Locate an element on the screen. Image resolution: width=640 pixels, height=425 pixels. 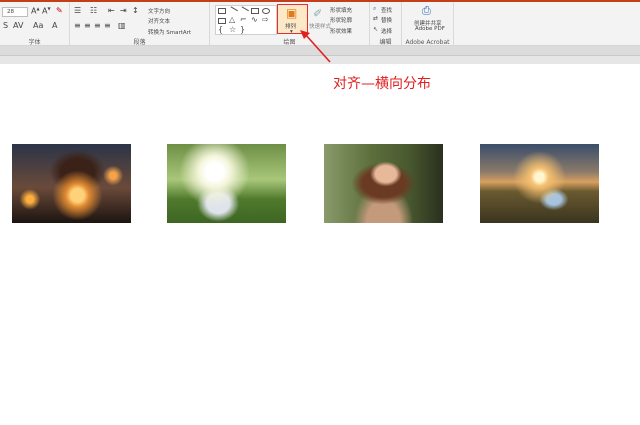
annotation-arrow is located at coordinates (315, 46).